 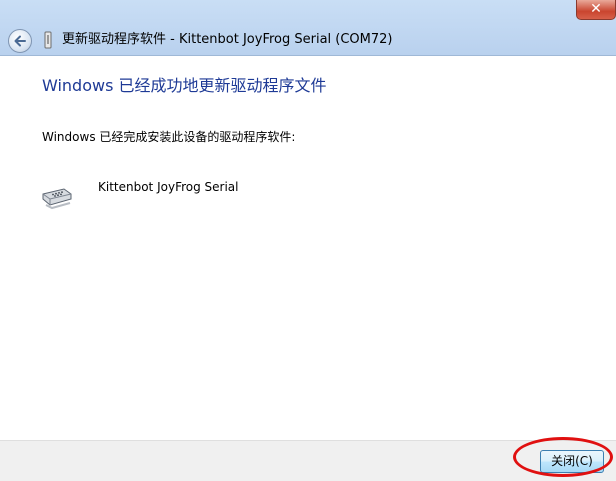 What do you see at coordinates (572, 461) in the screenshot?
I see `close-button: 关闭(C)` at bounding box center [572, 461].